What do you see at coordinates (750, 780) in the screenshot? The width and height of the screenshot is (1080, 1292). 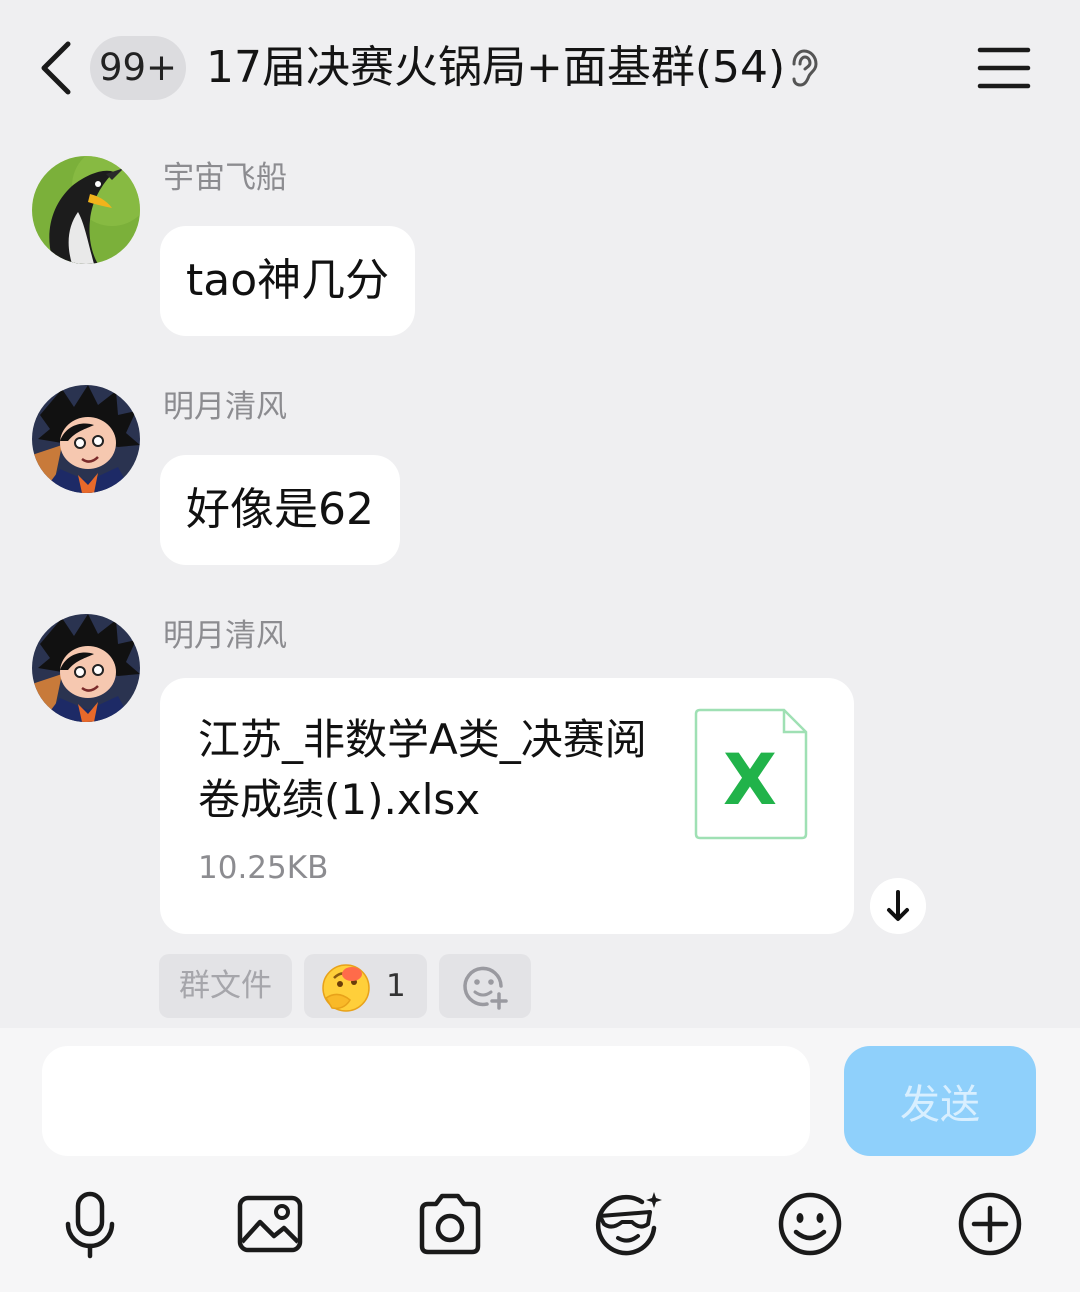 I see `excel-x-glyph: X` at bounding box center [750, 780].